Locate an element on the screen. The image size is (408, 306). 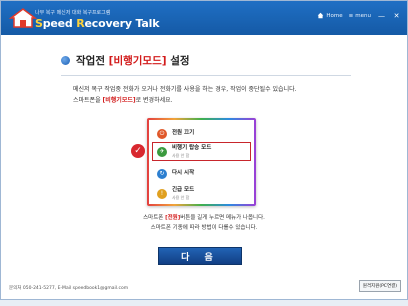
next-button: 다 음 is located at coordinates (200, 256).